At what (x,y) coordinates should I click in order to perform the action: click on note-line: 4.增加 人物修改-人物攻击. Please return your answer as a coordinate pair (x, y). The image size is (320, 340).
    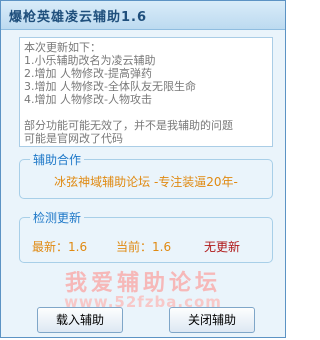
    Looking at the image, I should click on (88, 99).